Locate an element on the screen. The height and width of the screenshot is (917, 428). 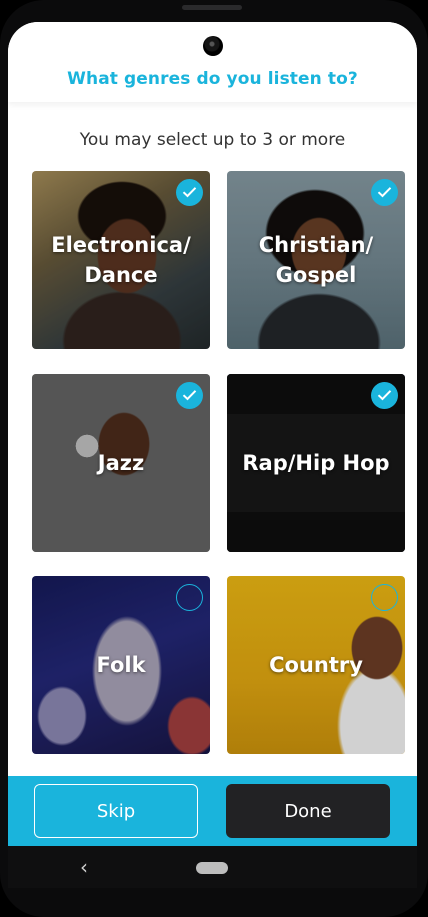
genre-tile-country: Country is located at coordinates (316, 665).